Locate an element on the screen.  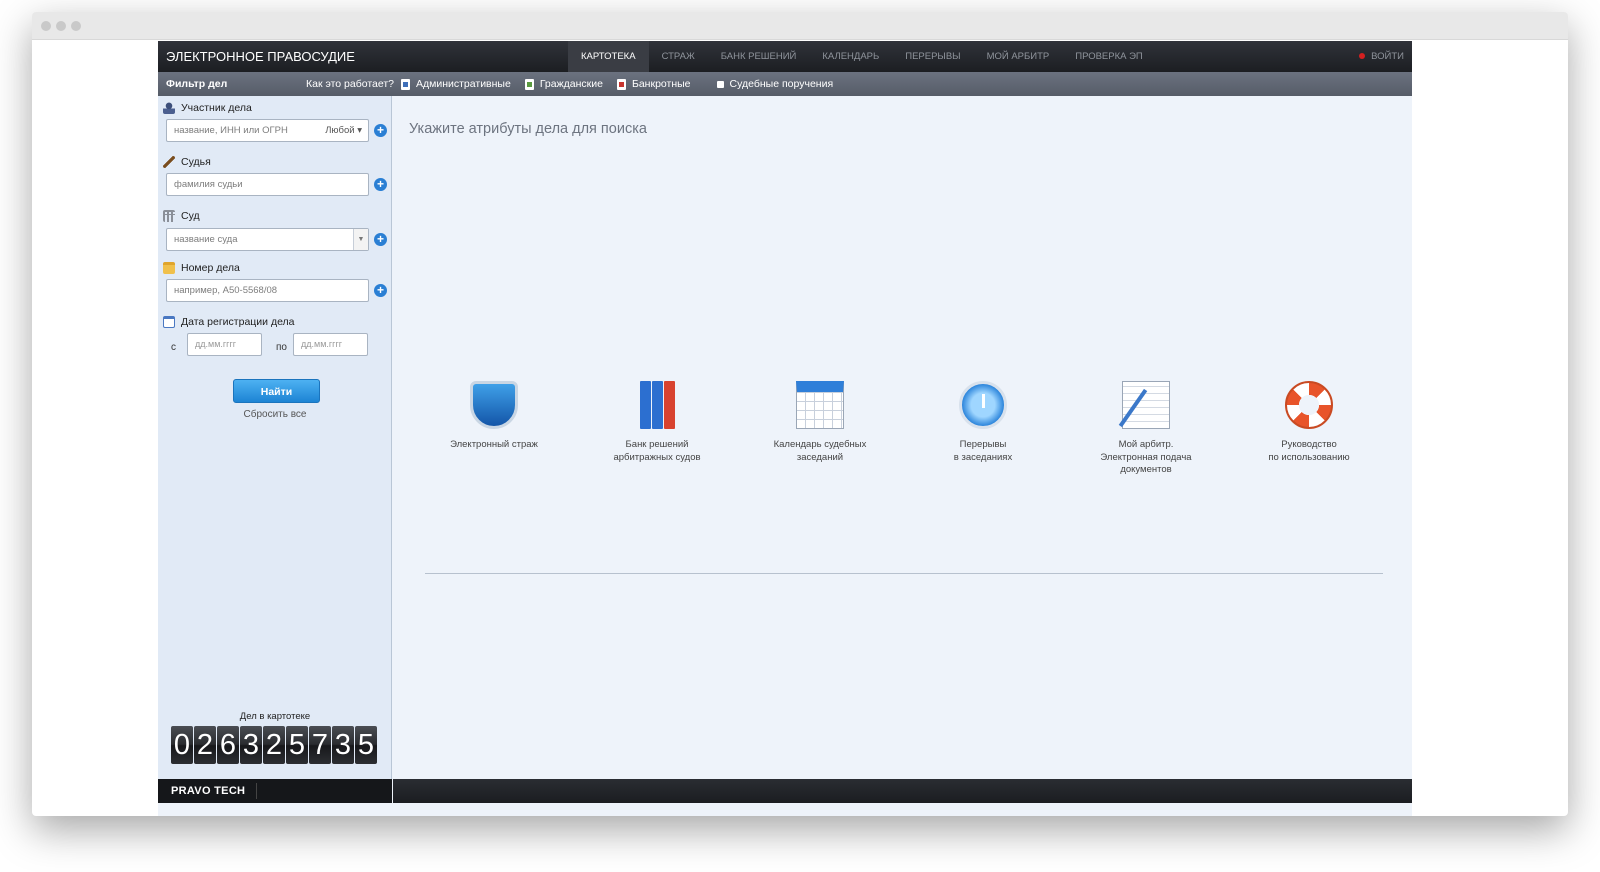
tile-electronic-guard: Электронный страж is located at coordinates (494, 416).